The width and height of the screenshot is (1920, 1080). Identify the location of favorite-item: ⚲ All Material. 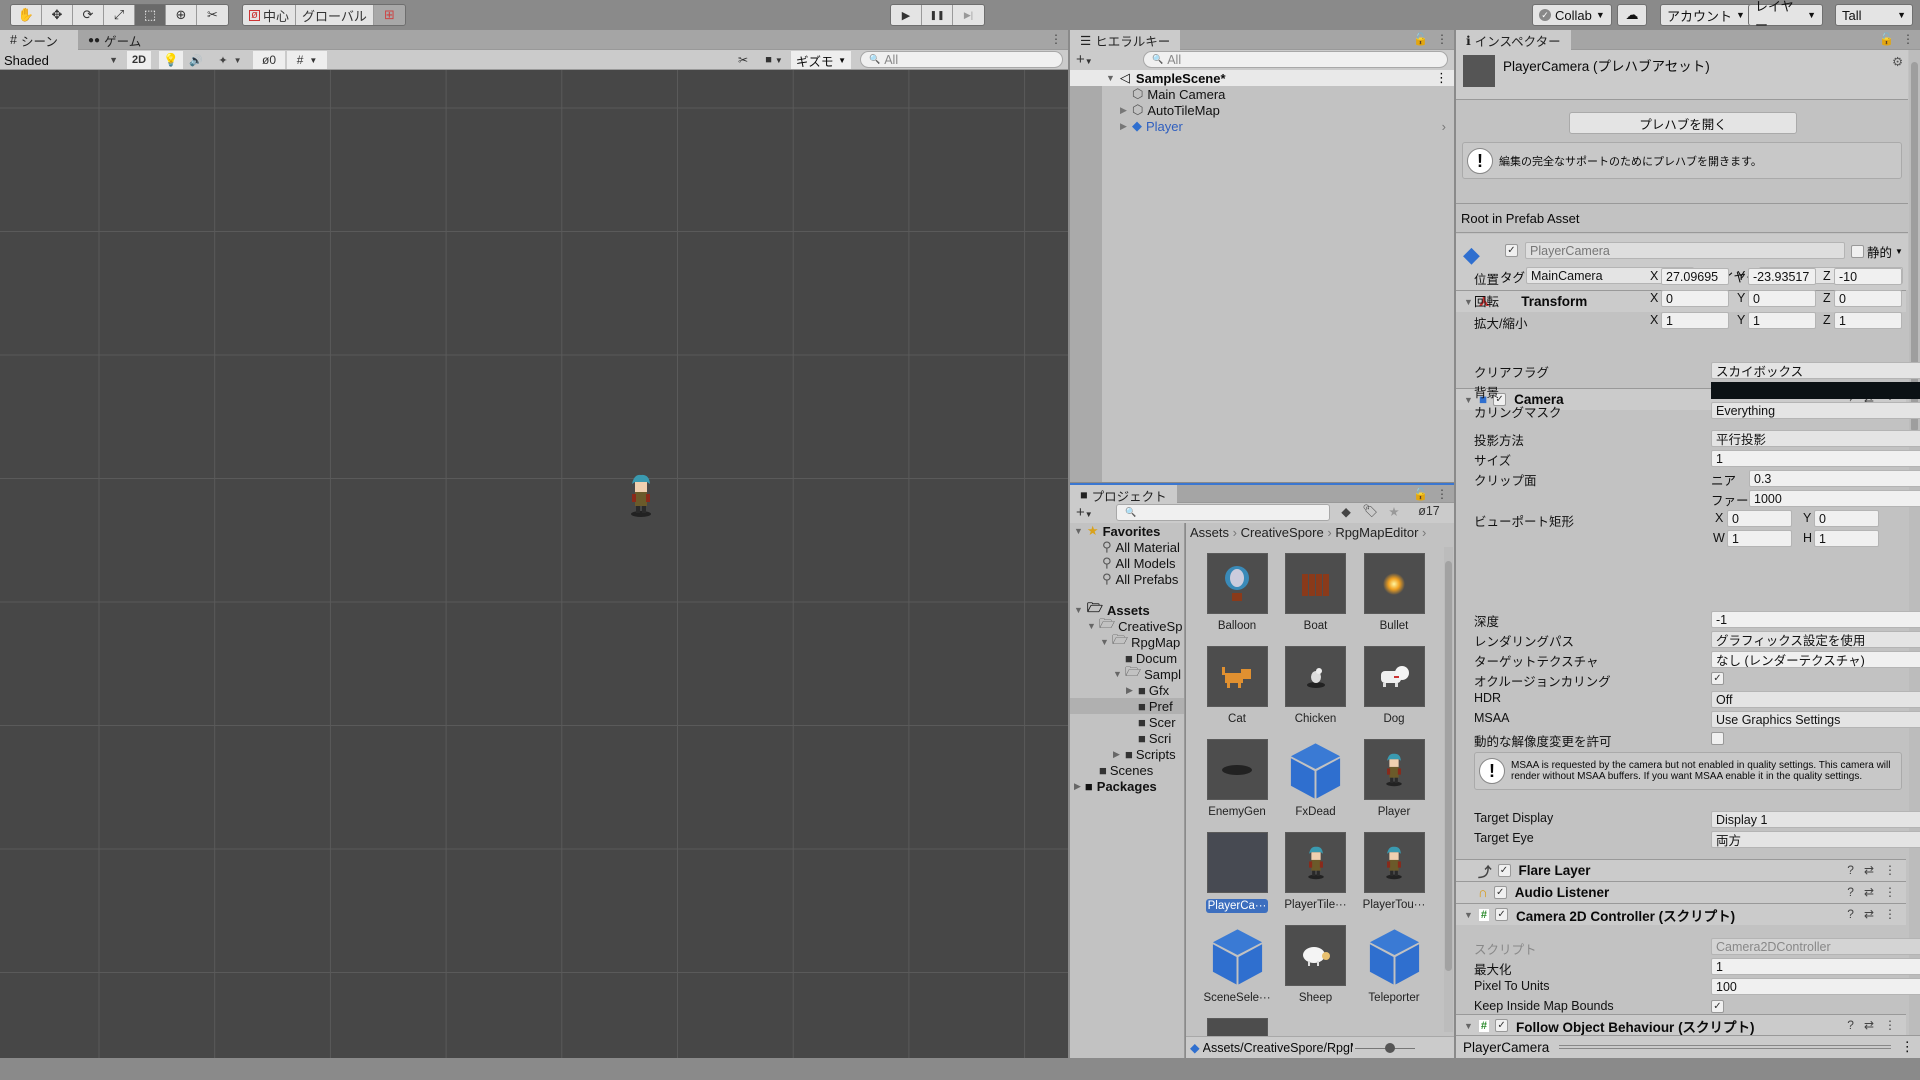
(1141, 547).